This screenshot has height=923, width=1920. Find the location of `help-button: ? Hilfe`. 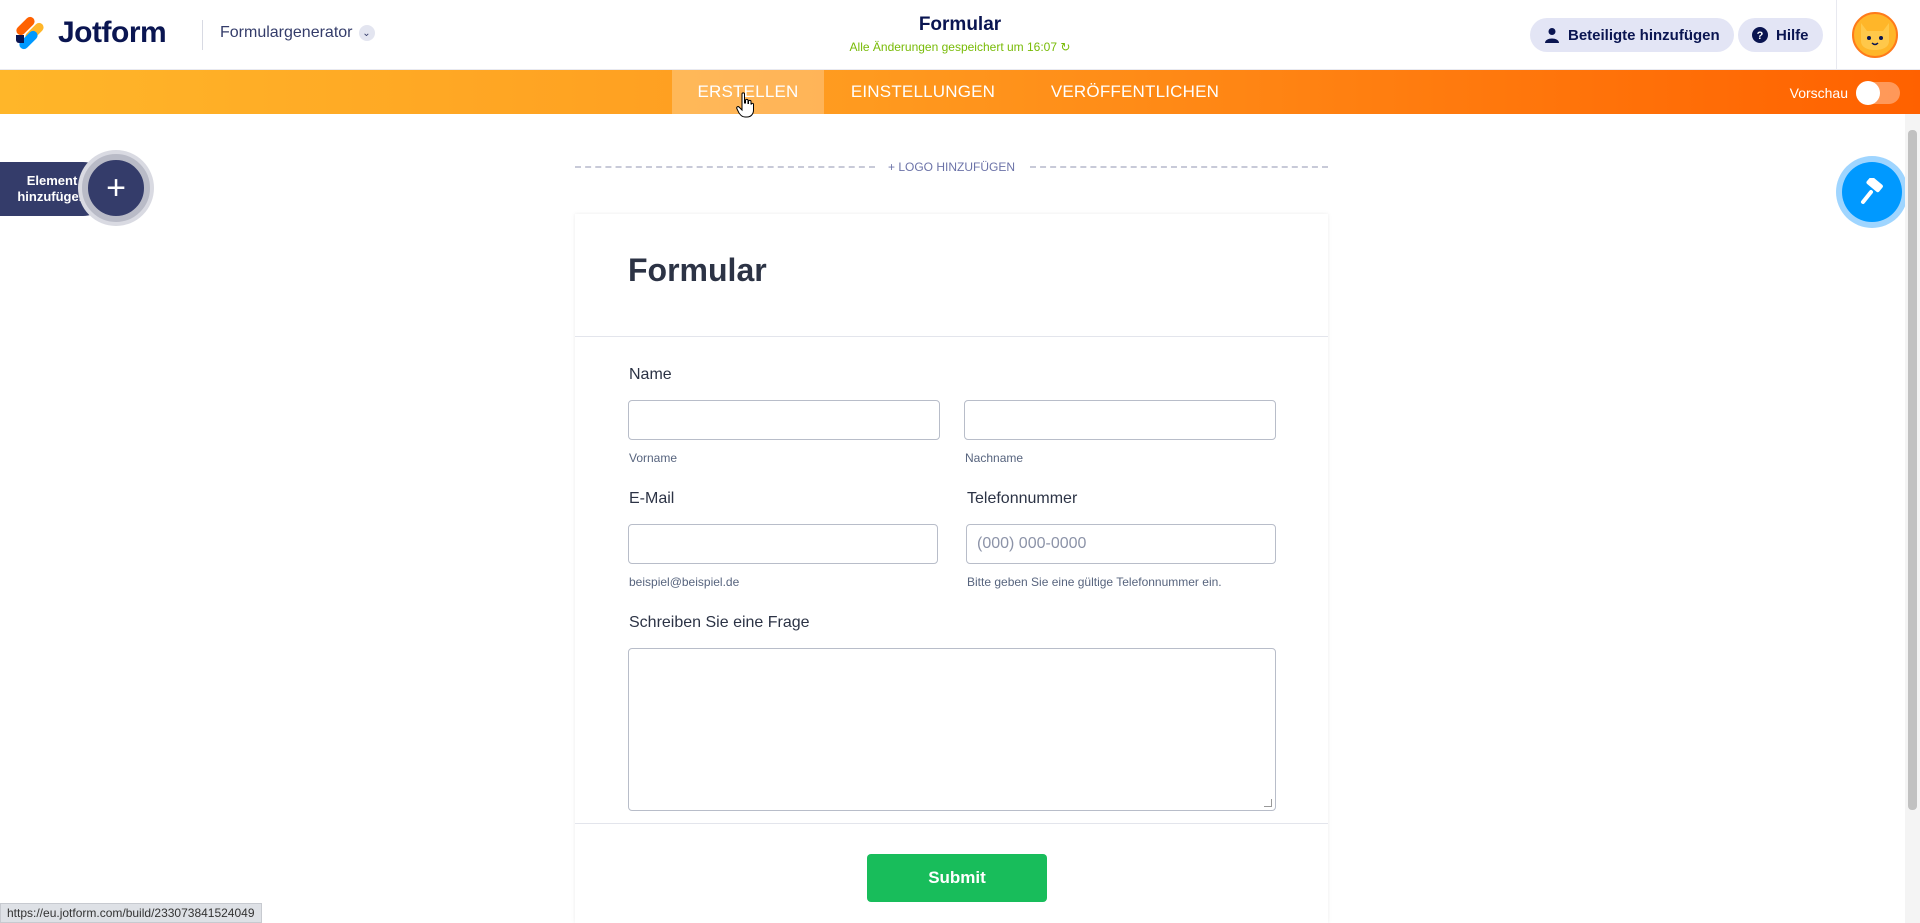

help-button: ? Hilfe is located at coordinates (1780, 35).